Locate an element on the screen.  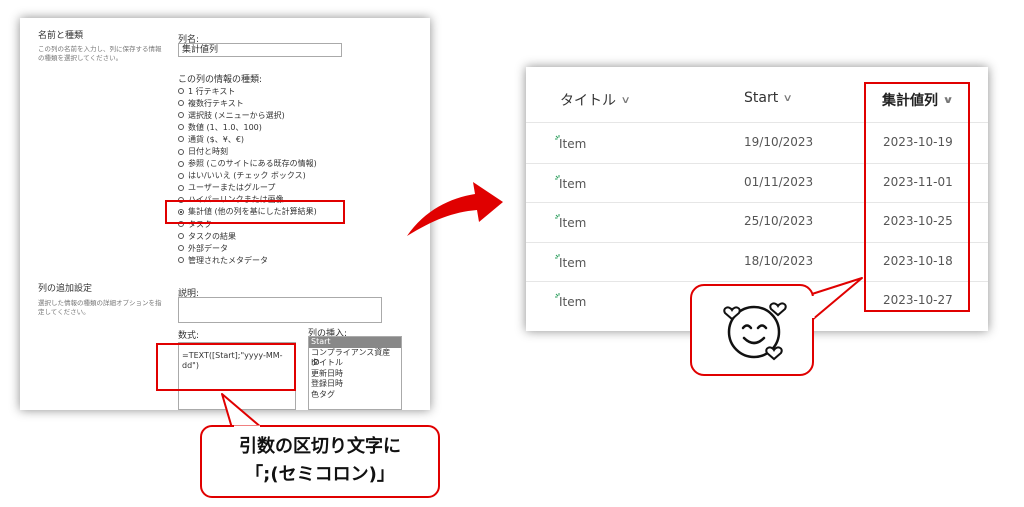
emoji-bubble-pointer-cover is located at coordinates (813, 307).